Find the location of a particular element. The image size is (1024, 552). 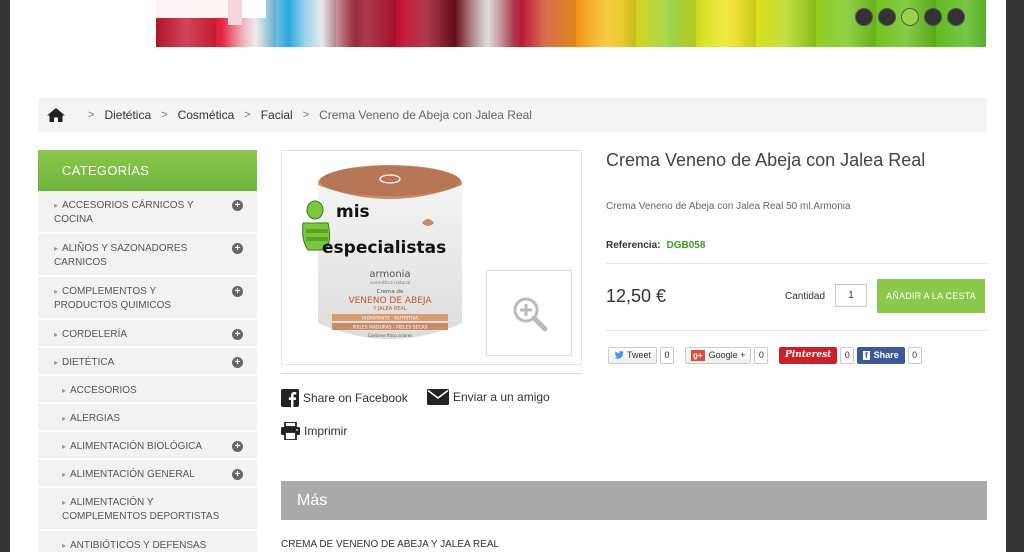

category-item: ▸ COMPLEMENTOS Y PRODUCTOS QUIMICOS + is located at coordinates (147, 298).